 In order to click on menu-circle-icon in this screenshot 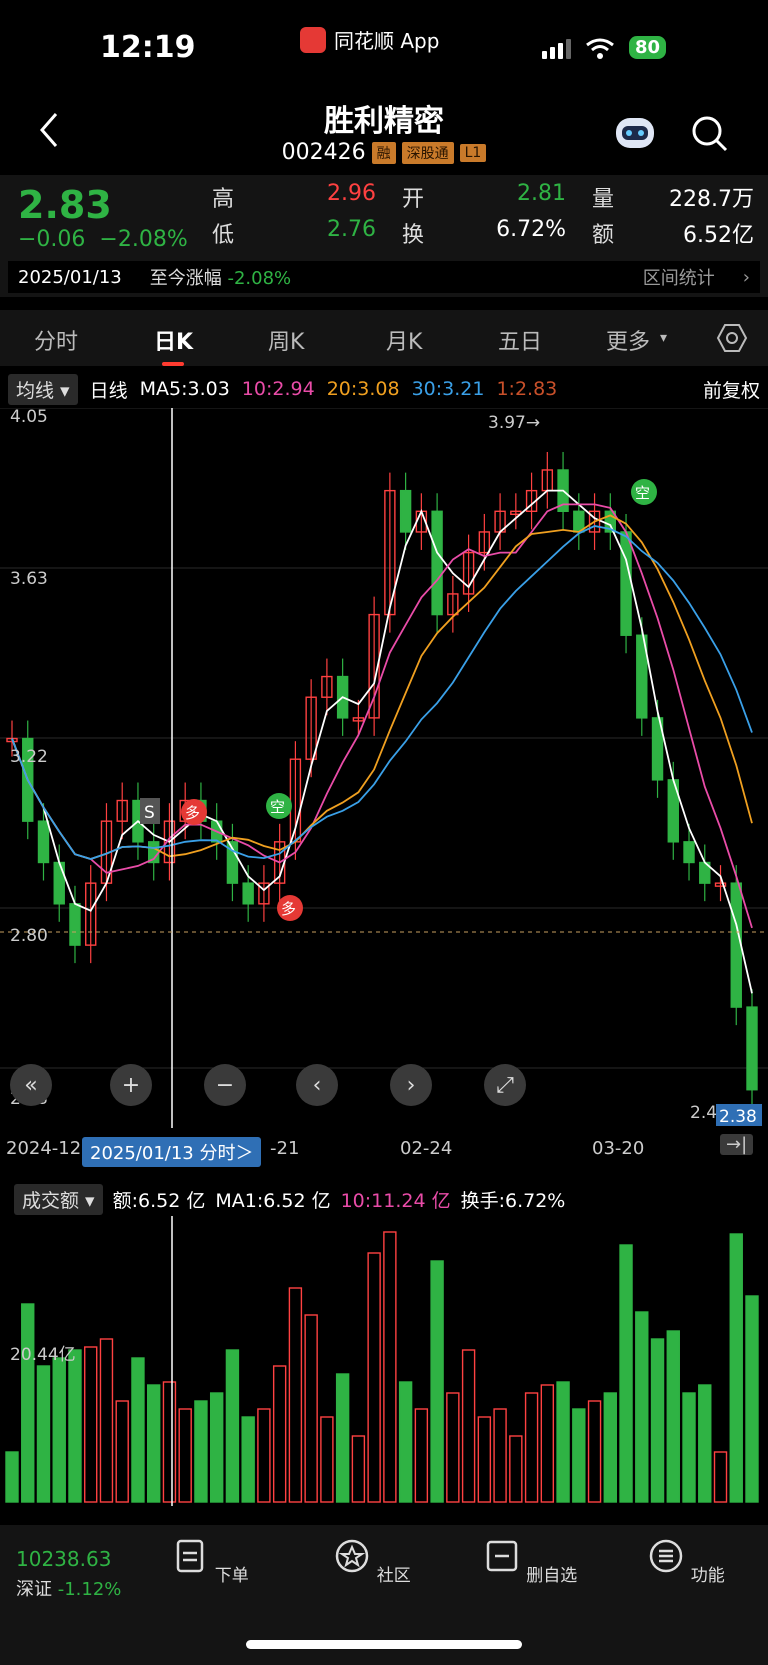, I will do `click(666, 1556)`.